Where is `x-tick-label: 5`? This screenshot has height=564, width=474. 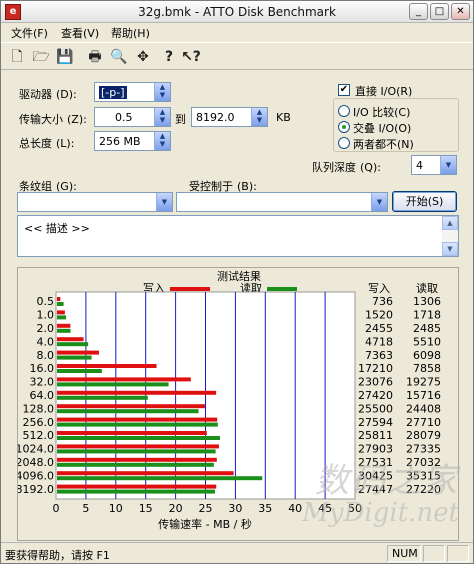
x-tick-label: 5 is located at coordinates (85, 508).